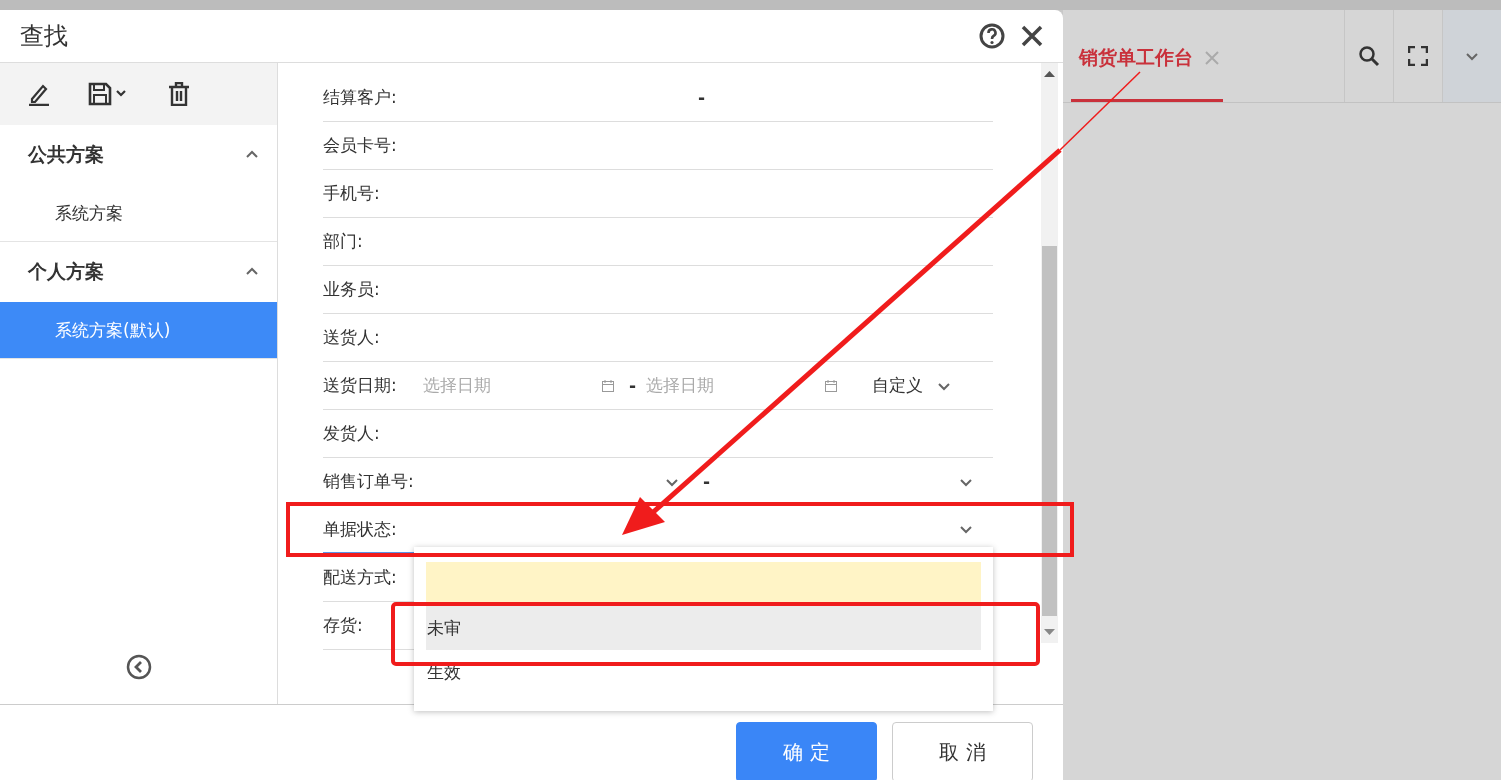 Image resolution: width=1501 pixels, height=780 pixels. Describe the element at coordinates (343, 241) in the screenshot. I see `field-label: 部门:` at that location.